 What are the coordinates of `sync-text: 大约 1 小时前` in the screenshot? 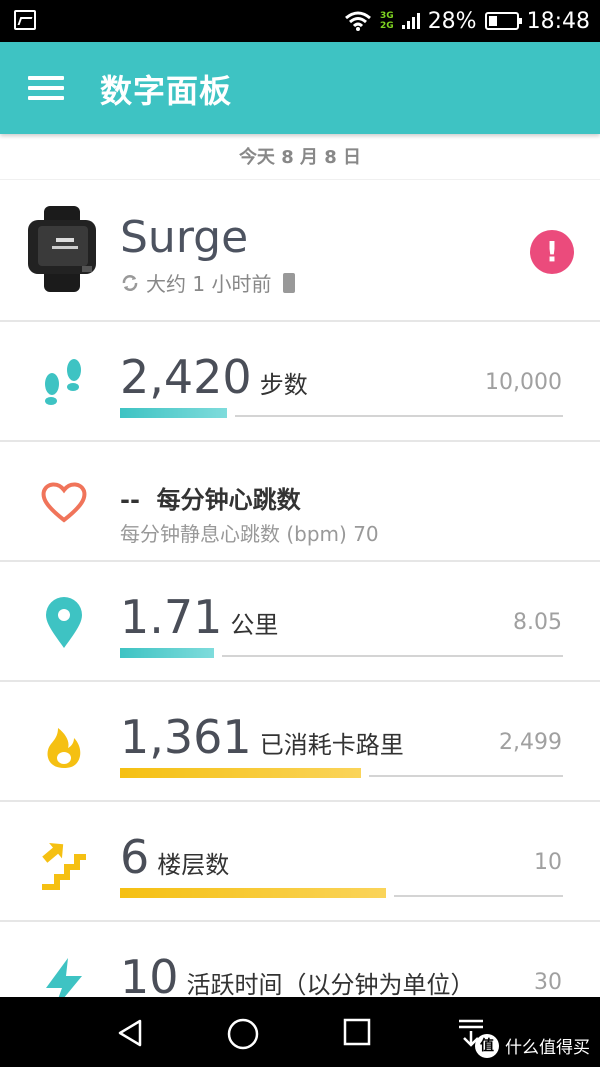 It's located at (209, 284).